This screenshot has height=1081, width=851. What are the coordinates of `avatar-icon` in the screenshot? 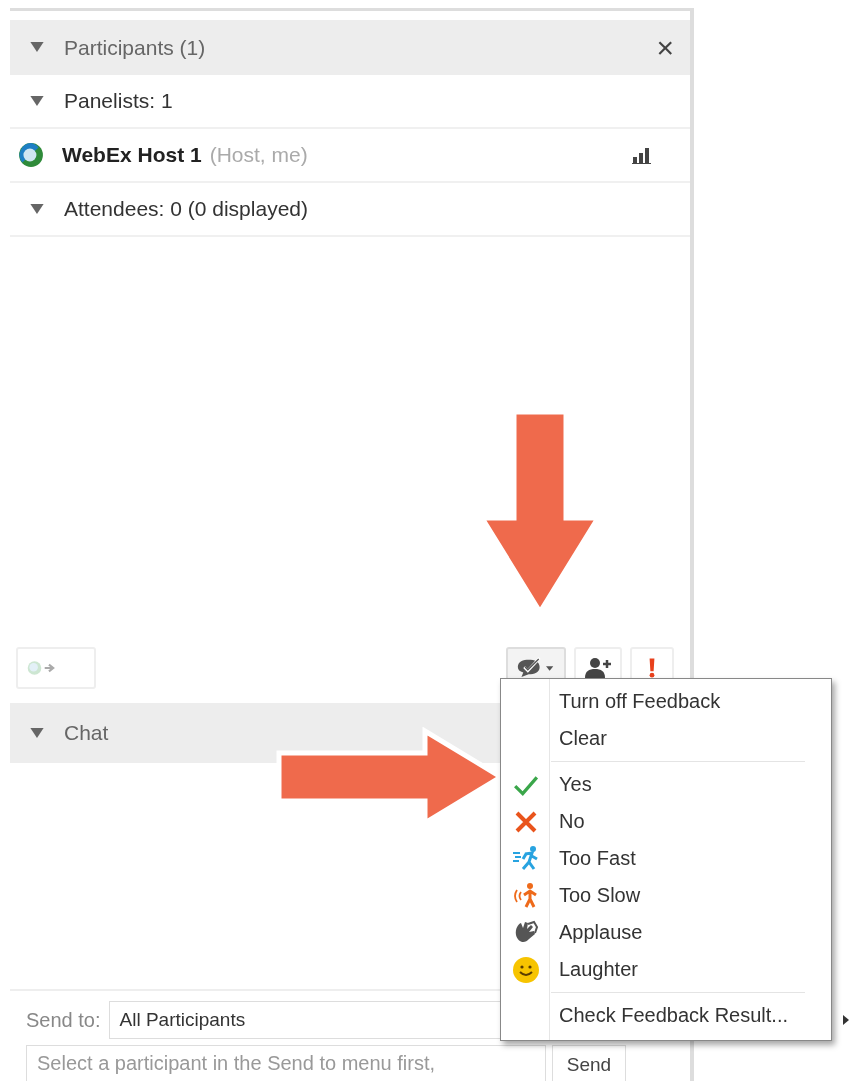 It's located at (31, 155).